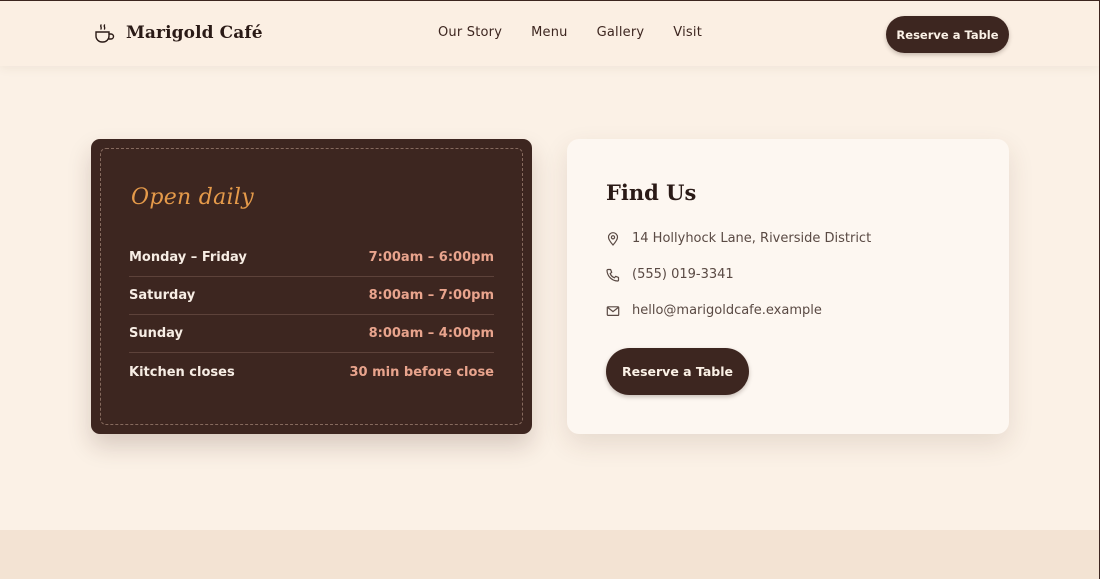 Image resolution: width=1100 pixels, height=579 pixels. I want to click on hours-row: Kitchen closes 30 min before close, so click(311, 372).